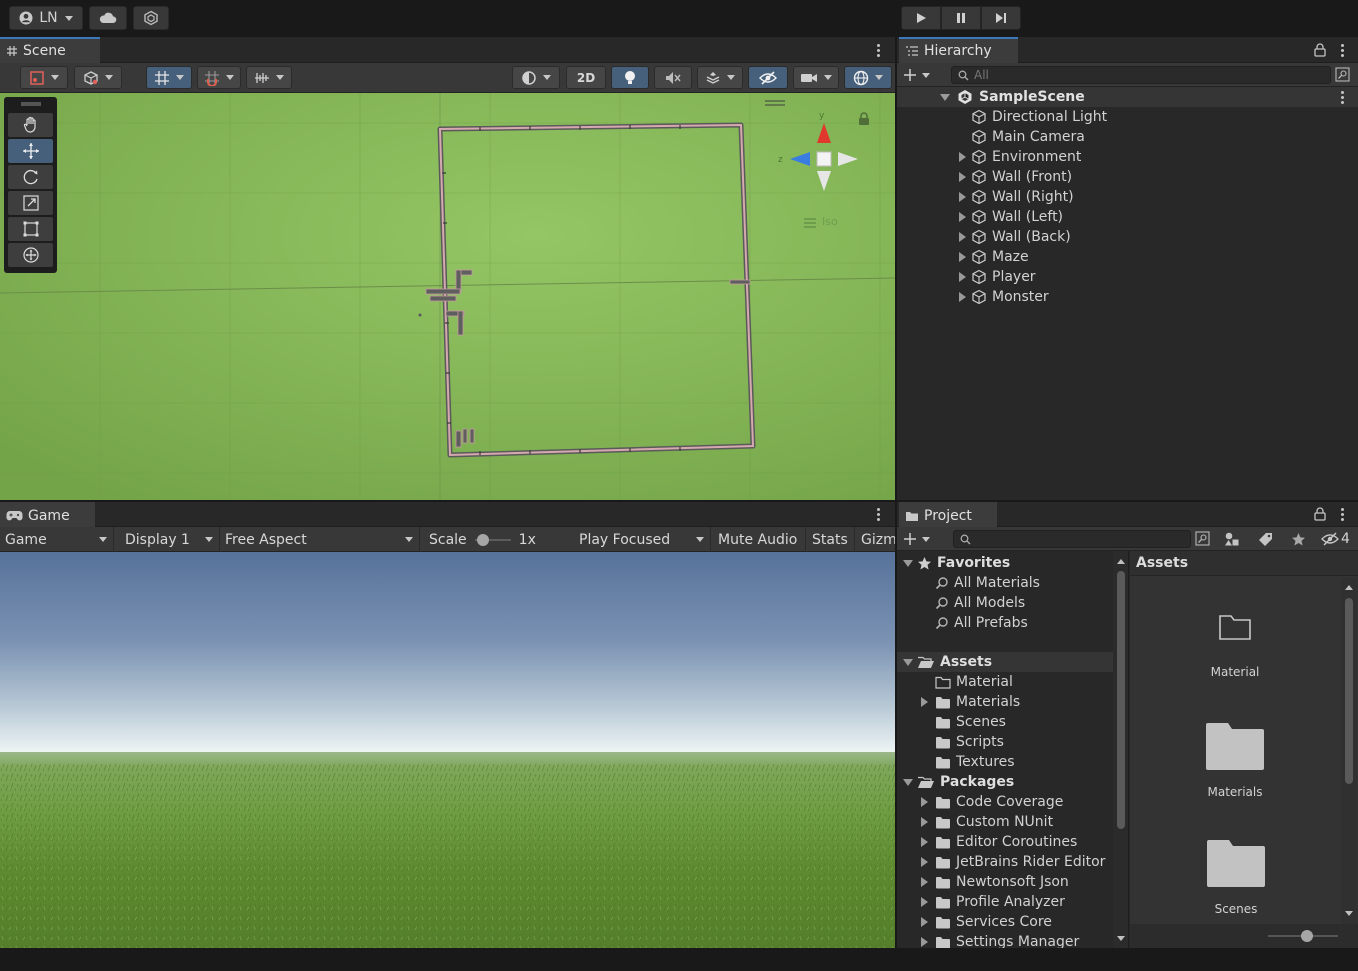  Describe the element at coordinates (151, 18) in the screenshot. I see `collab-button` at that location.